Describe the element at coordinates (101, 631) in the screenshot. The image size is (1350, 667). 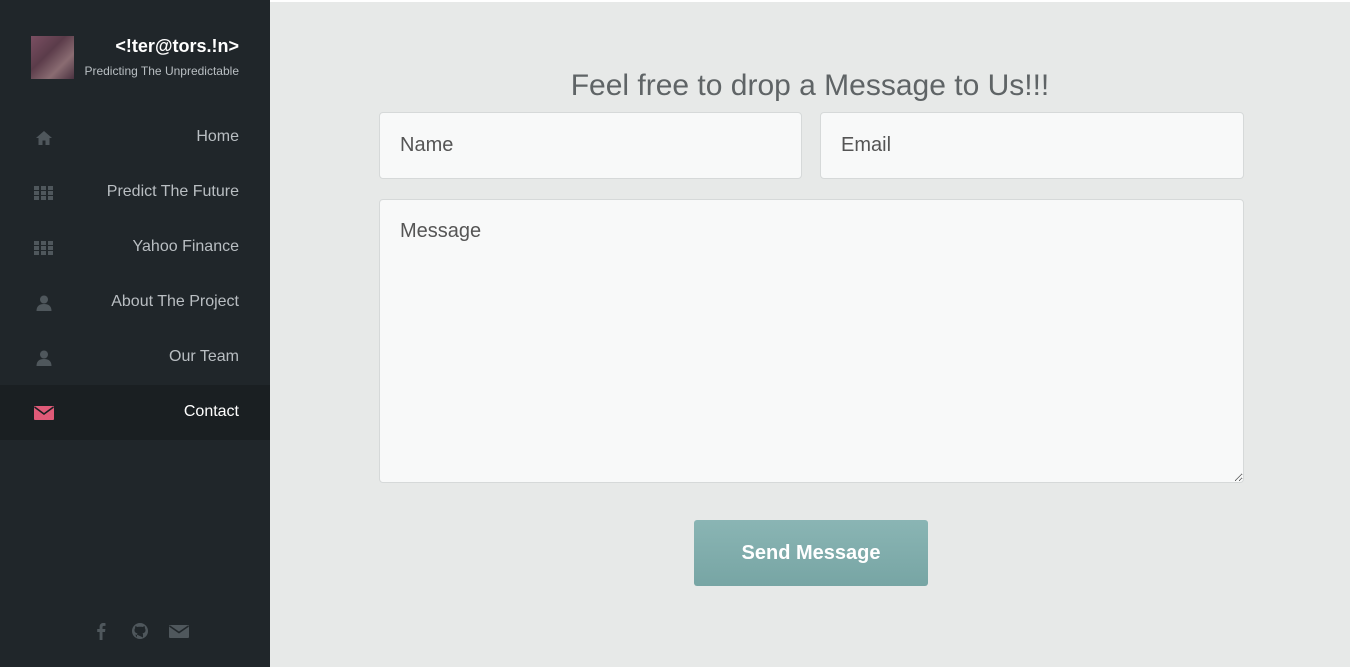
I see `facebook-icon` at that location.